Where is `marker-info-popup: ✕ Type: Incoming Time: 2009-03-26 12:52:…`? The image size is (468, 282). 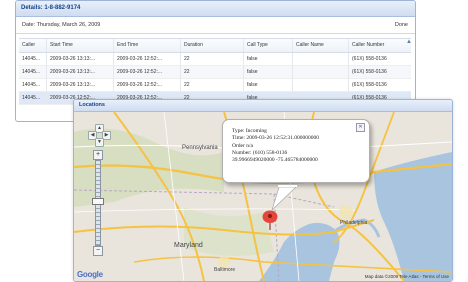 marker-info-popup: ✕ Type: Incoming Time: 2009-03-26 12:52:… is located at coordinates (296, 151).